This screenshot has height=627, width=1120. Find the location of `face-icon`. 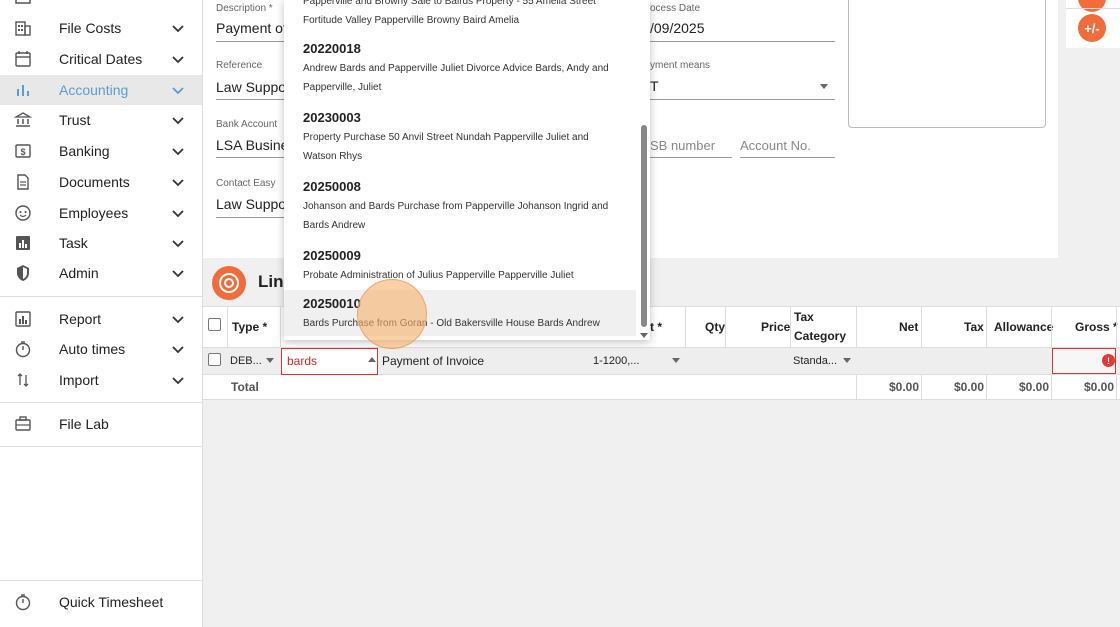

face-icon is located at coordinates (23, 213).